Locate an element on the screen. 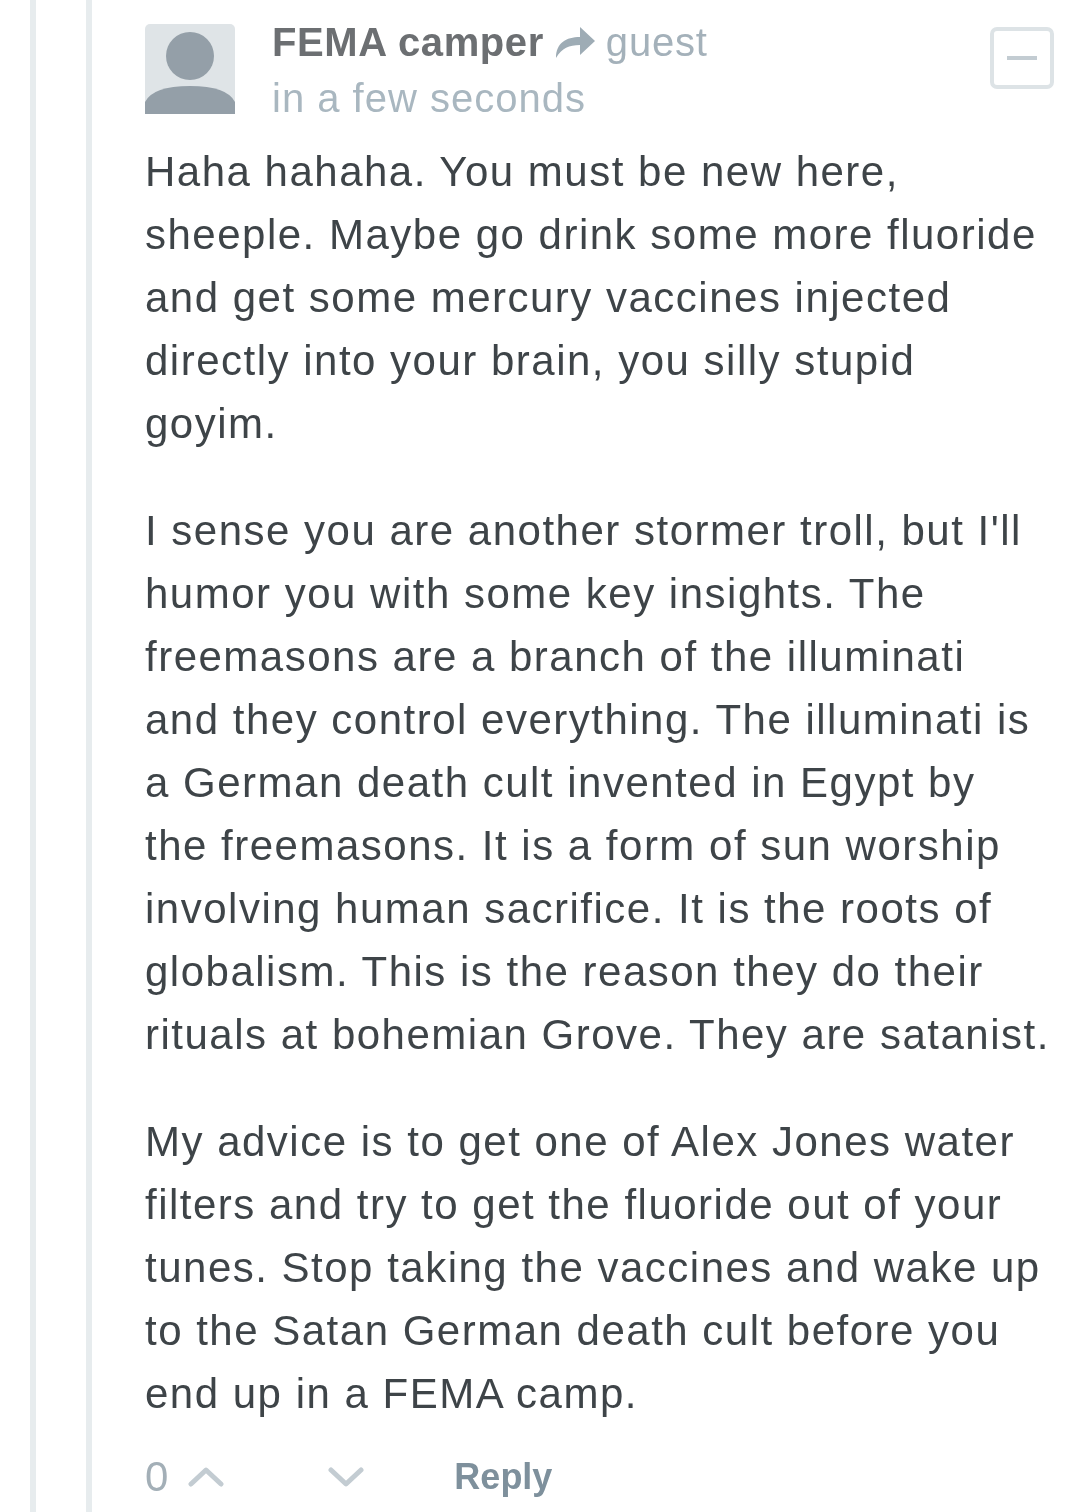 This screenshot has height=1512, width=1080. reply-link: Reply is located at coordinates (503, 1477).